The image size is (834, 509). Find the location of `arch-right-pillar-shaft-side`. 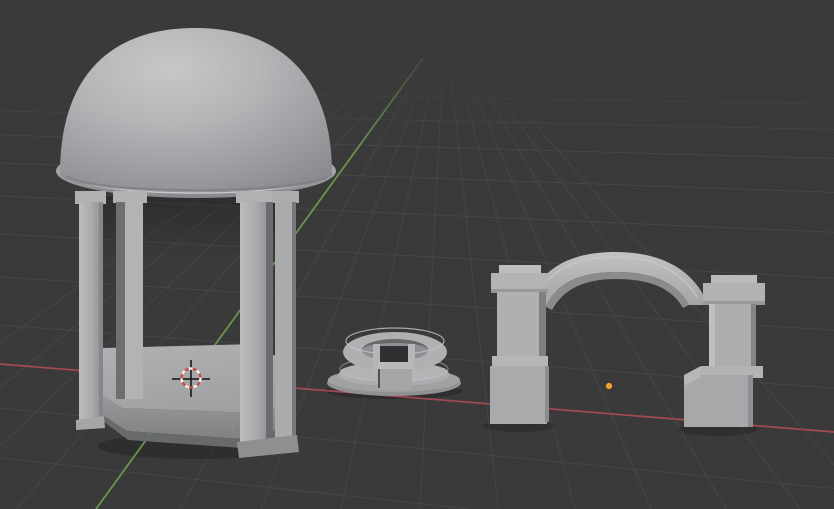

arch-right-pillar-shaft-side is located at coordinates (753, 336).